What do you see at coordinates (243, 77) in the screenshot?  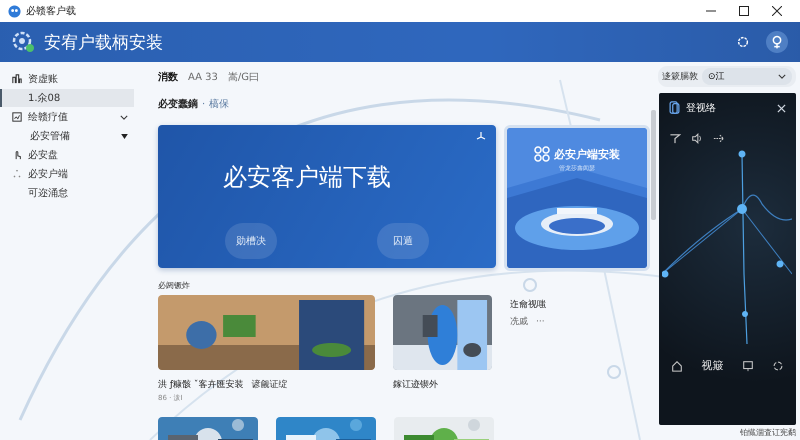 I see `tab: 嵩/G曰` at bounding box center [243, 77].